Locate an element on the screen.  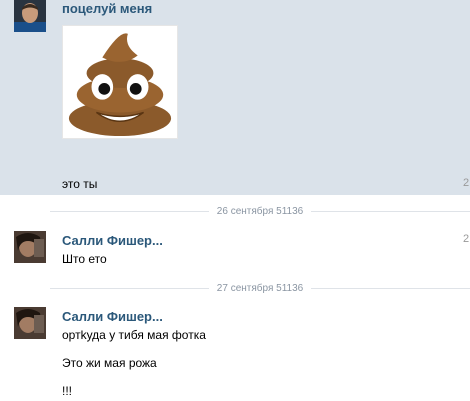
date-separator: 26 сентября 51136 is located at coordinates (260, 211).